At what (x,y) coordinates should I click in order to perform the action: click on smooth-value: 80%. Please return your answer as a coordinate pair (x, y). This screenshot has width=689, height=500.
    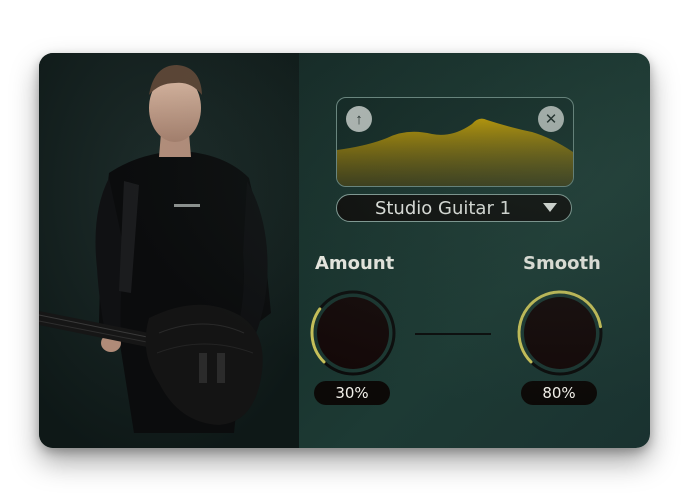
    Looking at the image, I should click on (559, 393).